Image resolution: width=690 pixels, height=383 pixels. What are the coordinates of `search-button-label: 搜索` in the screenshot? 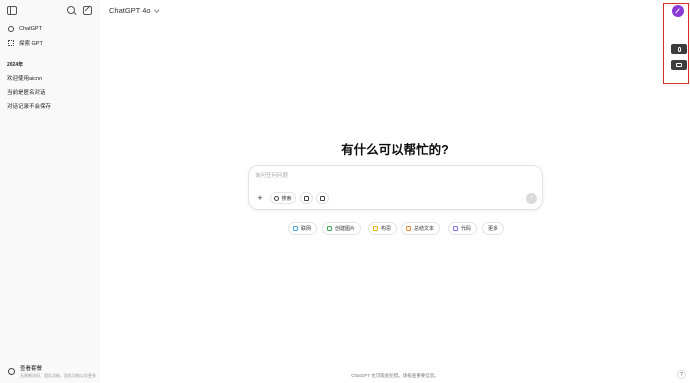 It's located at (286, 198).